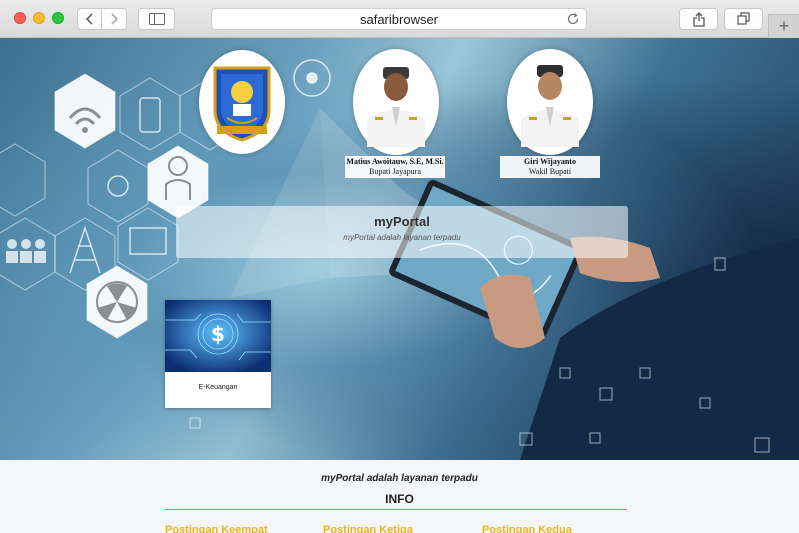 Image resolution: width=799 pixels, height=533 pixels. I want to click on official-name: Matius Awoitauw, S.E, M.Si., so click(395, 161).